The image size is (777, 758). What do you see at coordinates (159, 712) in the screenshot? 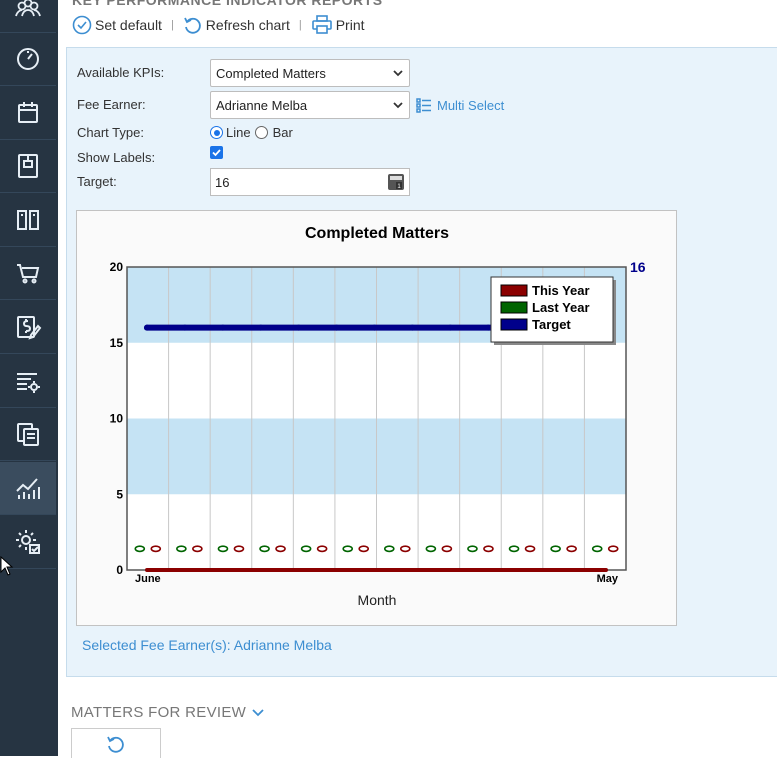
I see `matters-for-review-title: MATTERS FOR REVIEW` at bounding box center [159, 712].